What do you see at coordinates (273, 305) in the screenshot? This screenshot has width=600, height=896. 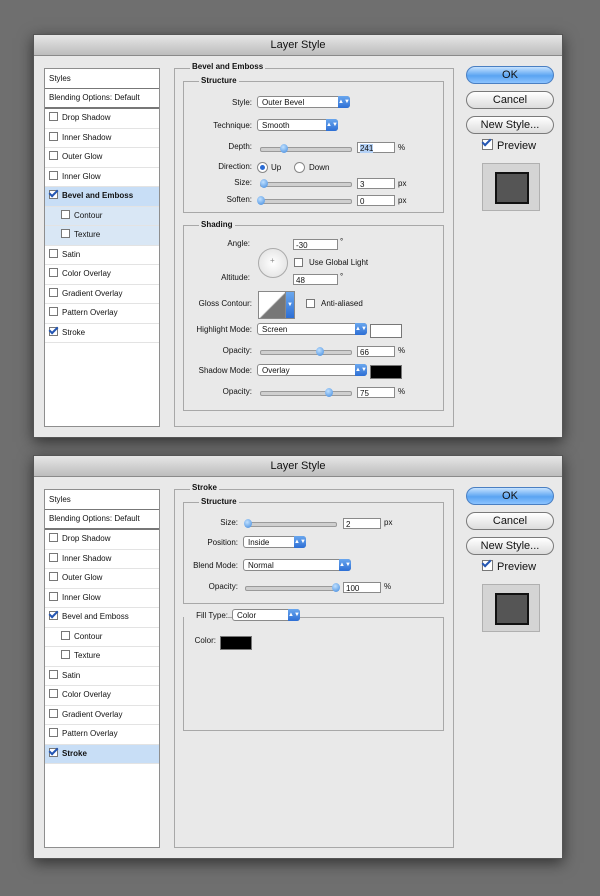 I see `gloss-contour-picker` at bounding box center [273, 305].